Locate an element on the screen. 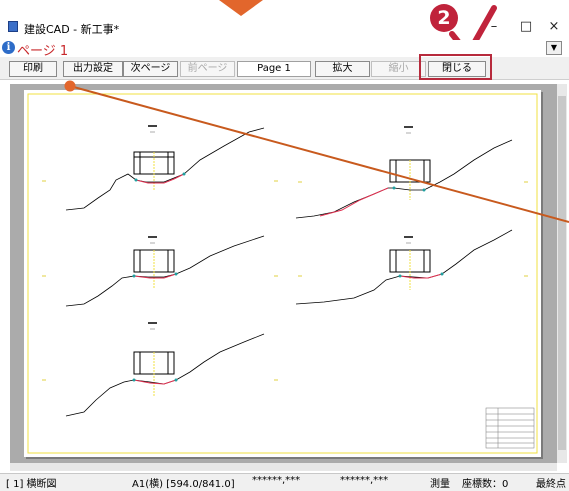 The width and height of the screenshot is (569, 491). status-coord-1: ******,*** is located at coordinates (276, 480).